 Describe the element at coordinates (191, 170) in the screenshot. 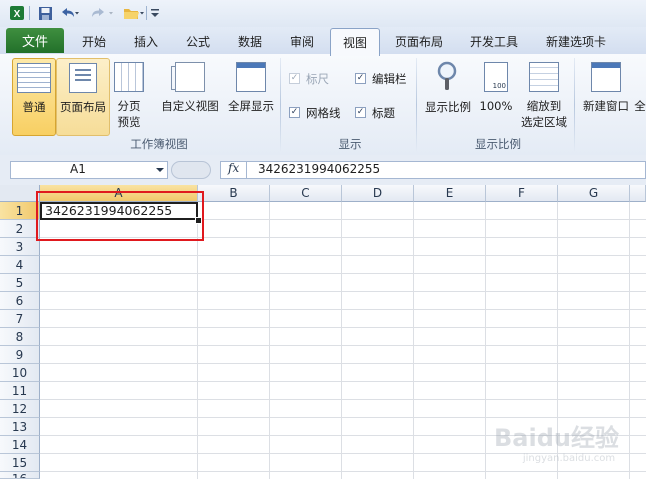

I see `formula-splitter-handle` at that location.